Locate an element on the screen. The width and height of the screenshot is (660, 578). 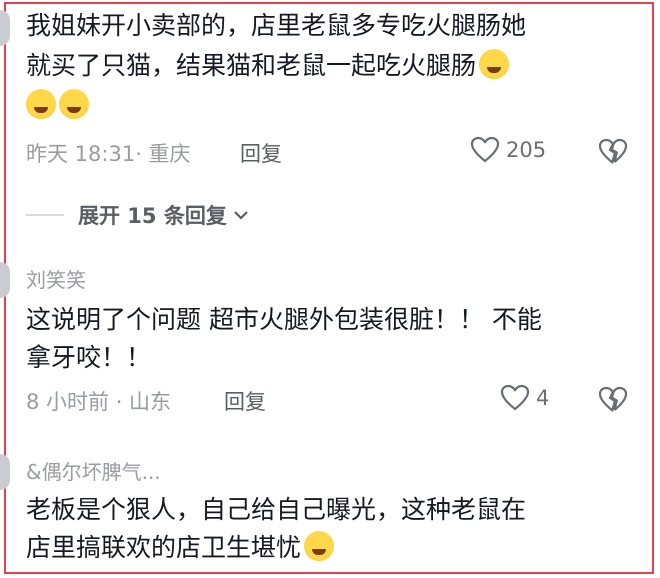
chevron-down-icon is located at coordinates (241, 215).